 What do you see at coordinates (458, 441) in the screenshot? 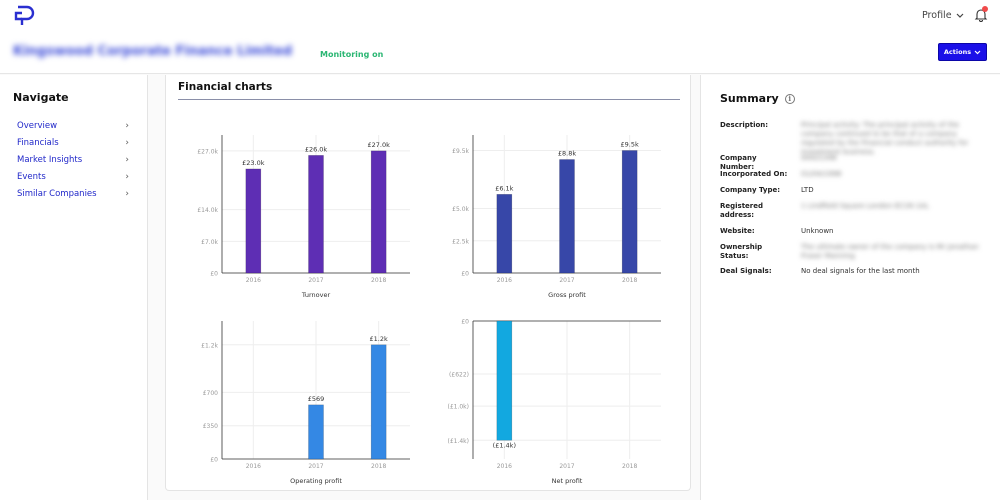
I see `y-tick-label: (£1.4k)` at bounding box center [458, 441].